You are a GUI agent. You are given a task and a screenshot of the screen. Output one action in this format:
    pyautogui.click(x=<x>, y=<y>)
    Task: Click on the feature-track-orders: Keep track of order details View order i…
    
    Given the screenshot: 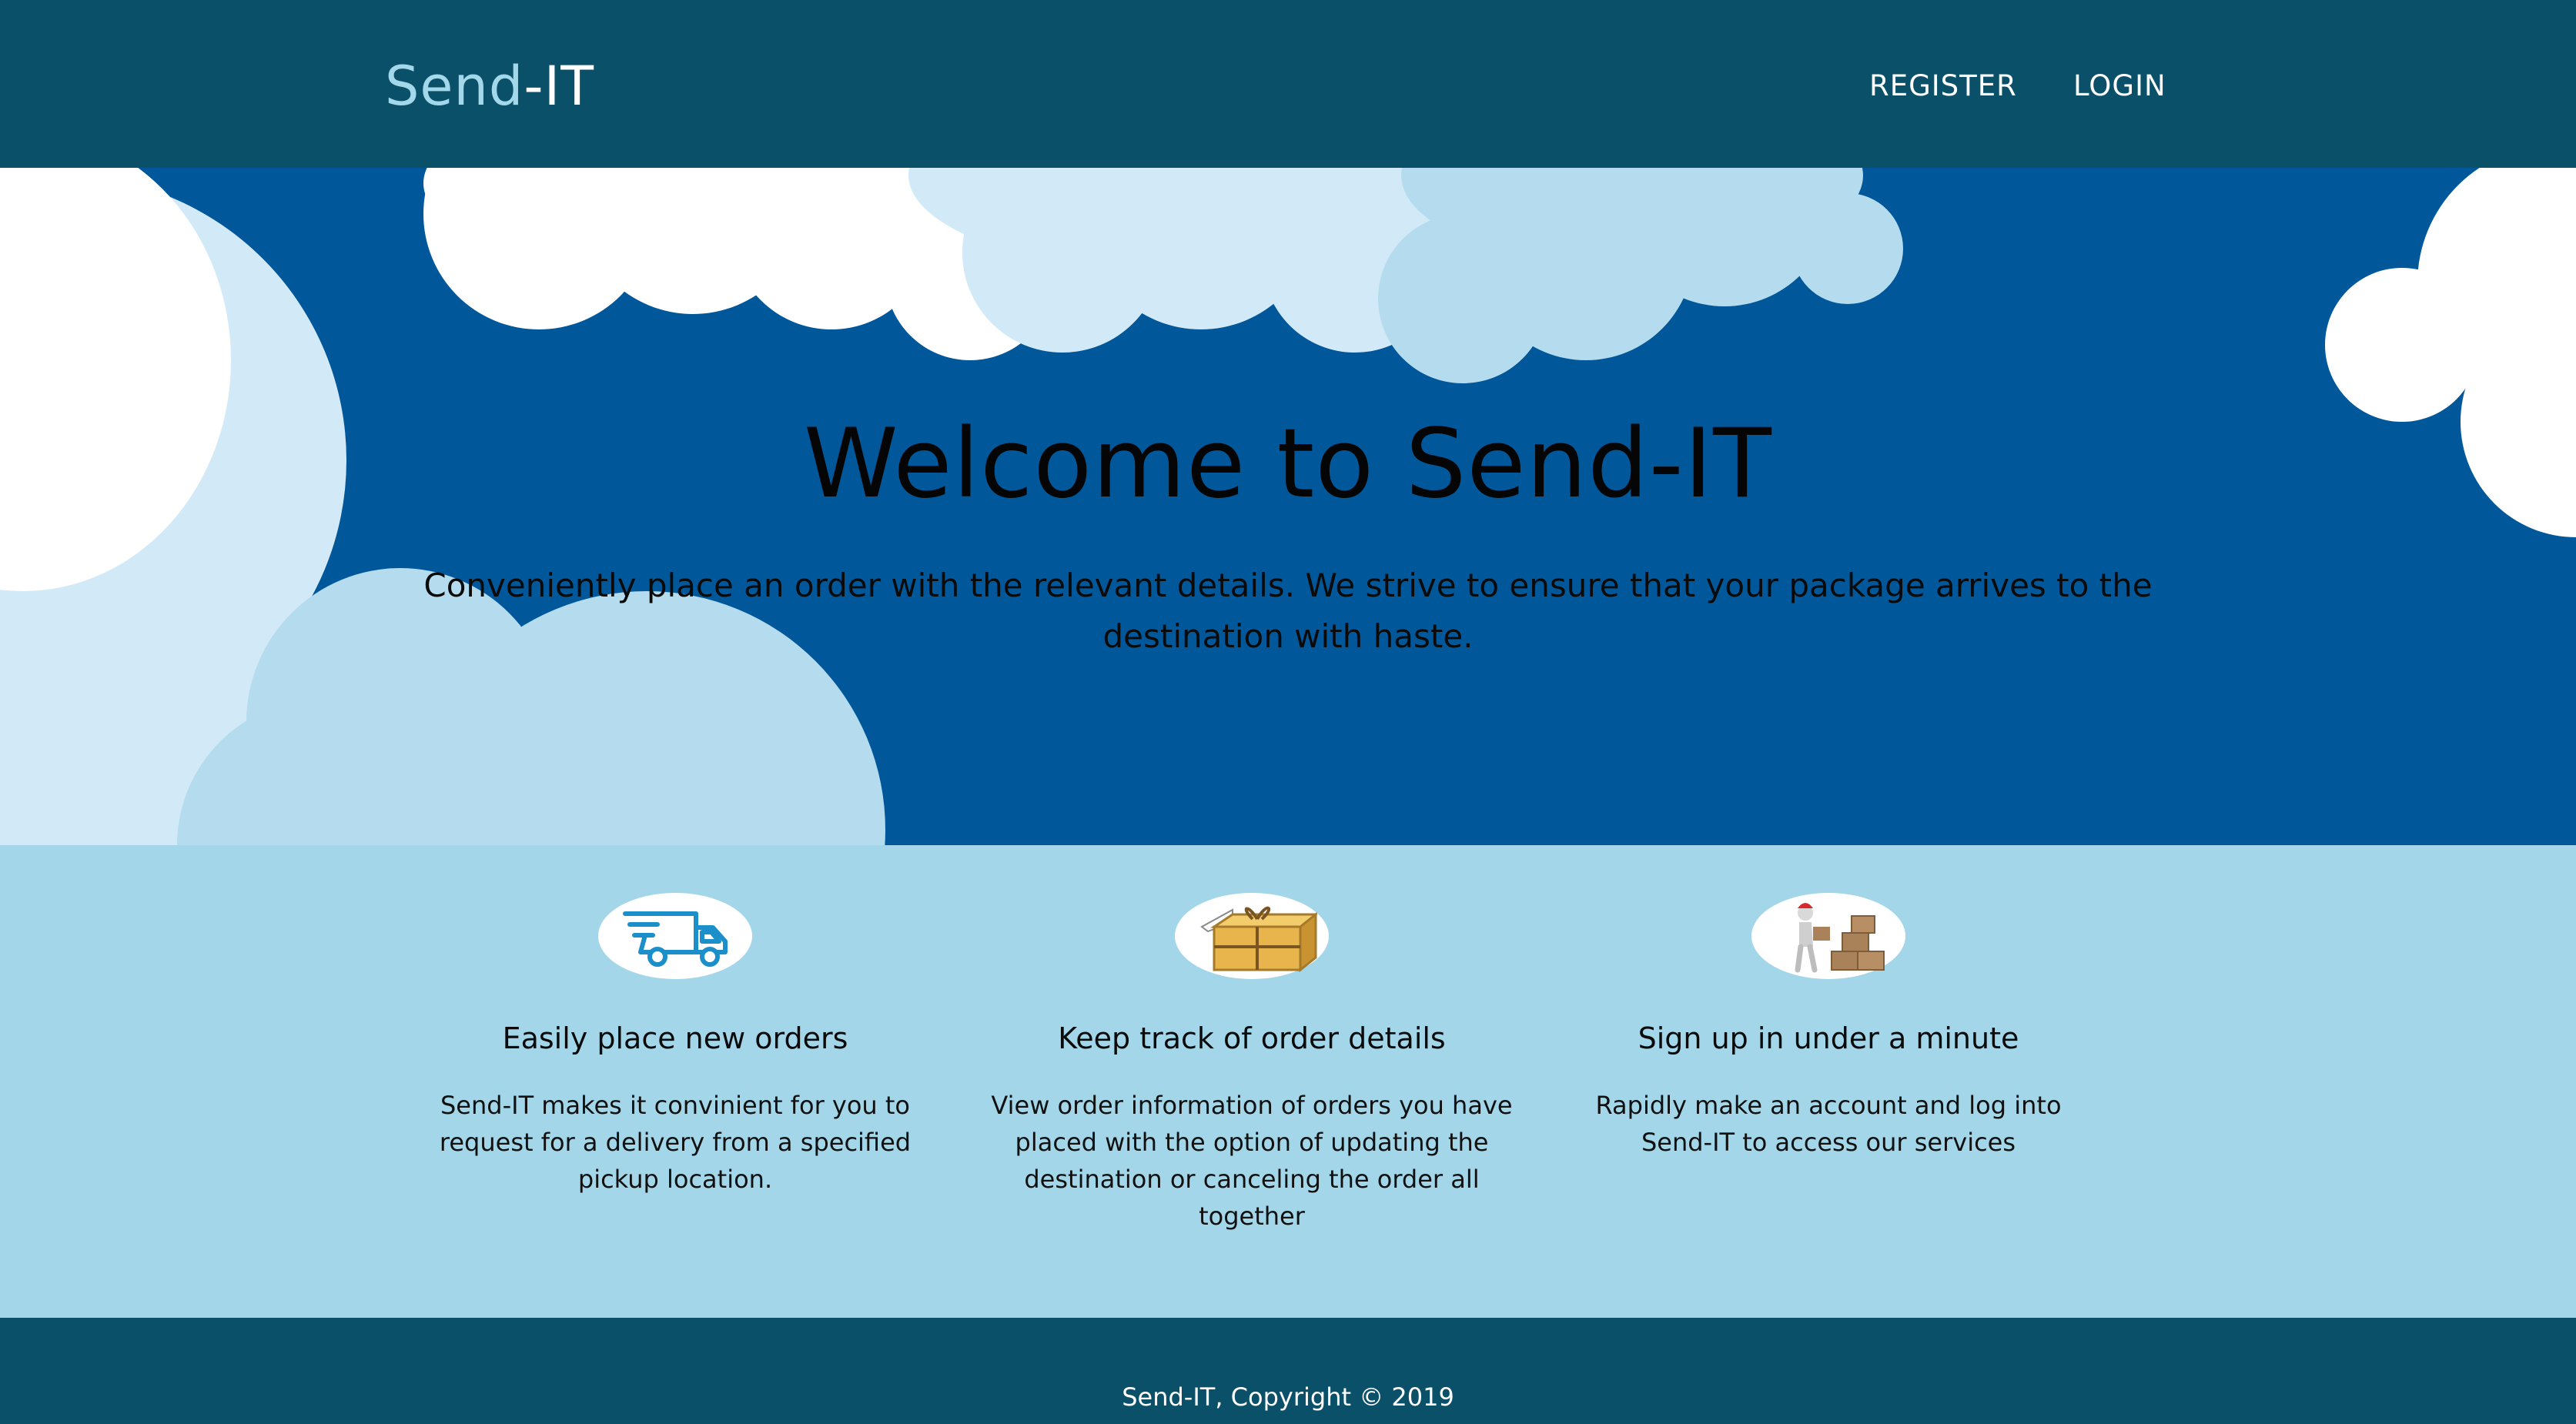 What is the action you would take?
    pyautogui.click(x=1252, y=1064)
    